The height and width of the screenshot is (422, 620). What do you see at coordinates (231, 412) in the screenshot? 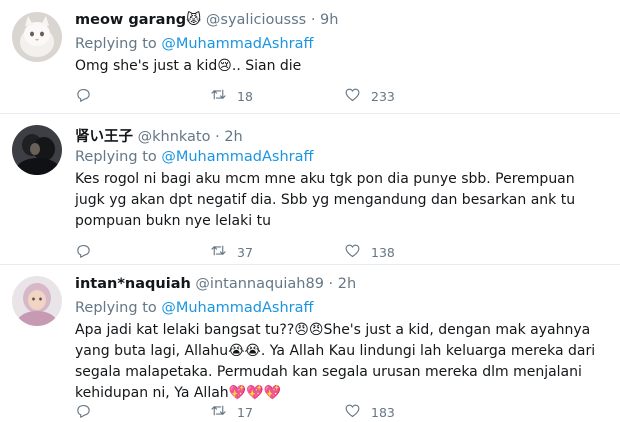
I see `retweet-button: 17` at bounding box center [231, 412].